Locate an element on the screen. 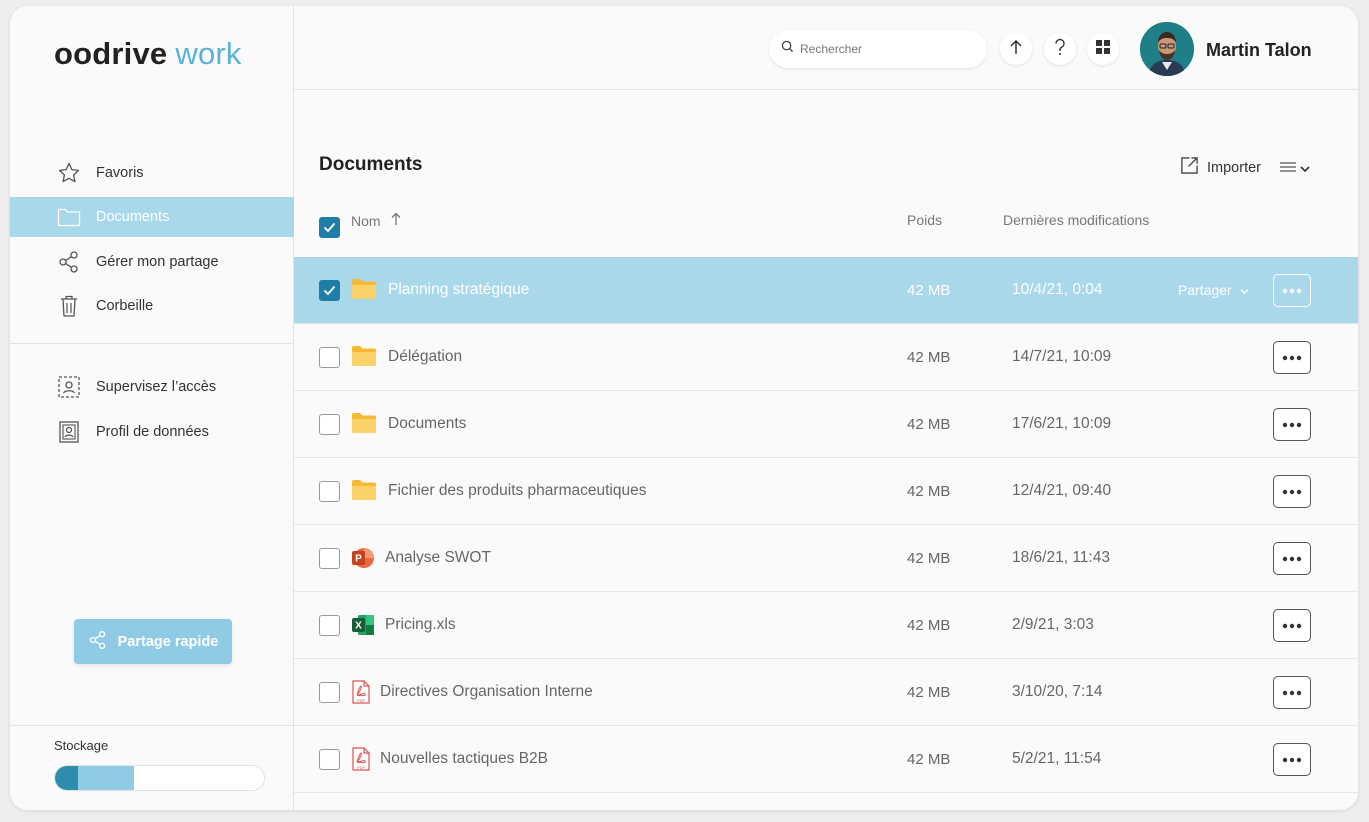 Image resolution: width=1369 pixels, height=822 pixels. column-header-modified: Dernières modifications is located at coordinates (1076, 220).